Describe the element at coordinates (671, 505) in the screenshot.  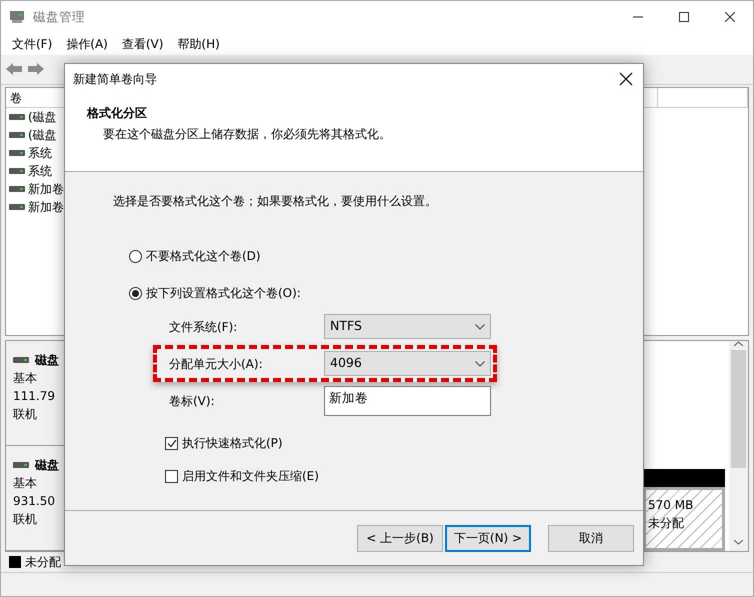
I see `partition-size: 570 MB` at that location.